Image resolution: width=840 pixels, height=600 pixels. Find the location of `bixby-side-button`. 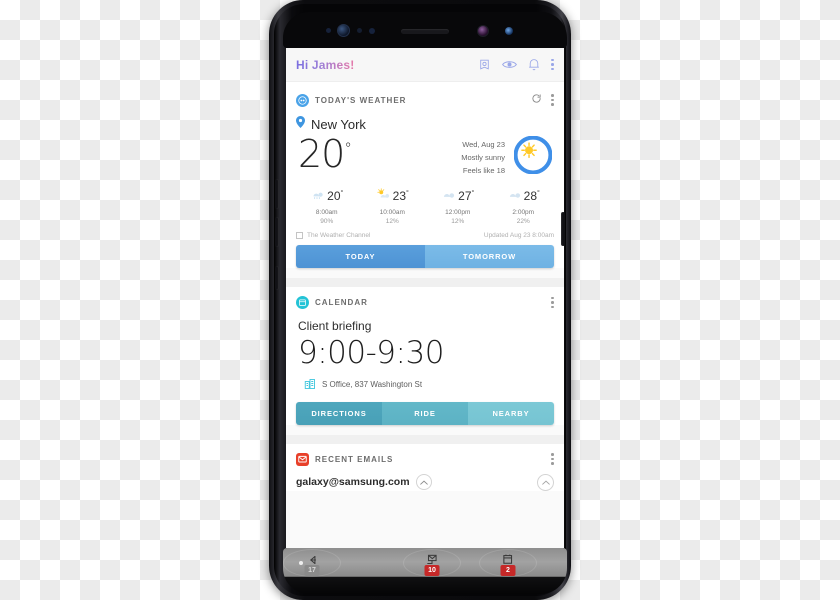

bixby-side-button is located at coordinates (277, 278).